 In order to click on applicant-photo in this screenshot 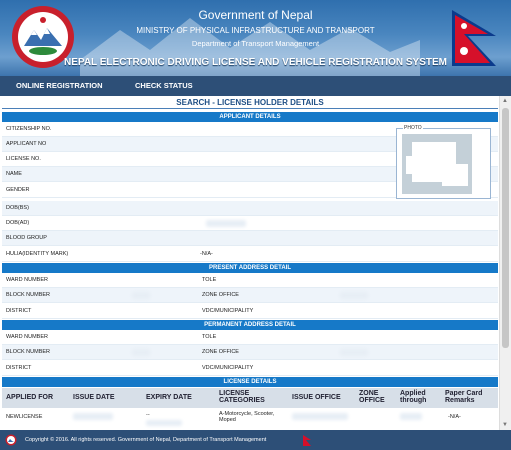, I will do `click(437, 164)`.